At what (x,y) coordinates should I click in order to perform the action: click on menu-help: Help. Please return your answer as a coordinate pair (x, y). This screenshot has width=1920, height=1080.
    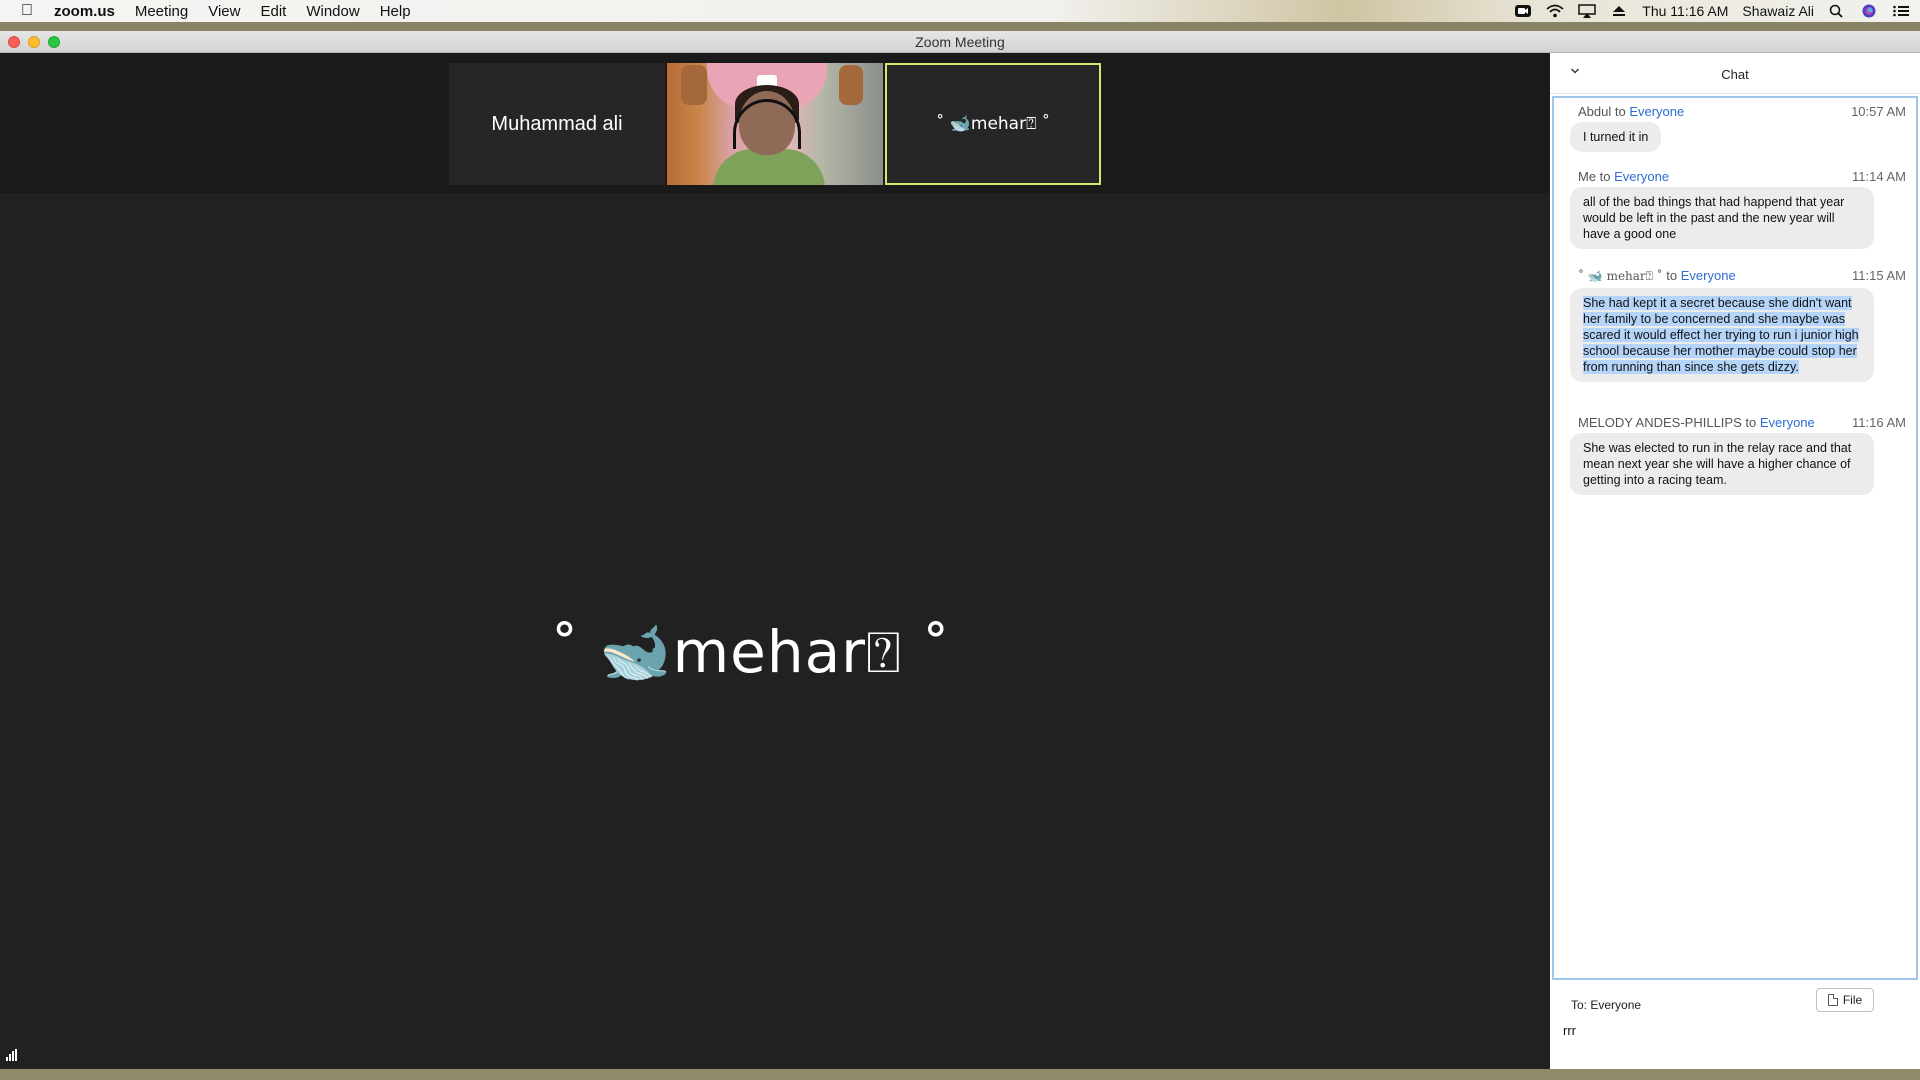
    Looking at the image, I should click on (395, 11).